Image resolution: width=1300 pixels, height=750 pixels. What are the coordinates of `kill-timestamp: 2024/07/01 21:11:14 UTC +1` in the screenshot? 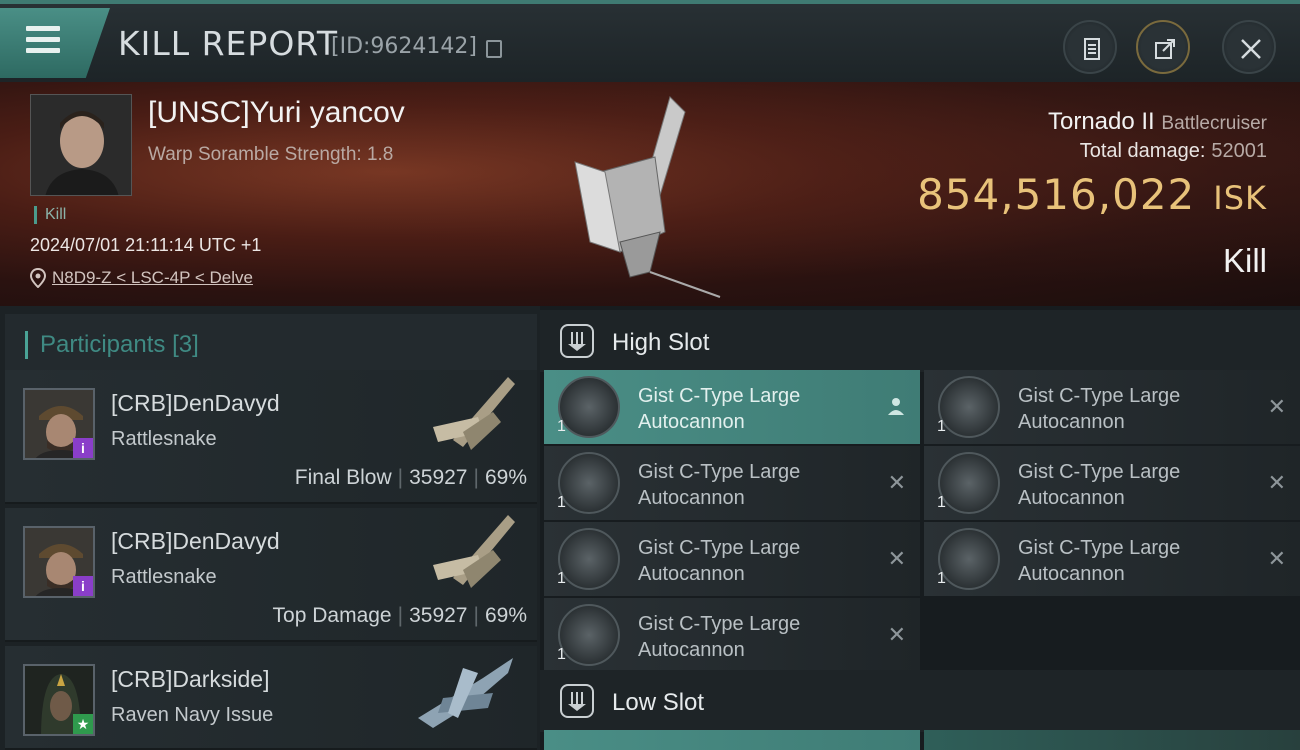 It's located at (146, 245).